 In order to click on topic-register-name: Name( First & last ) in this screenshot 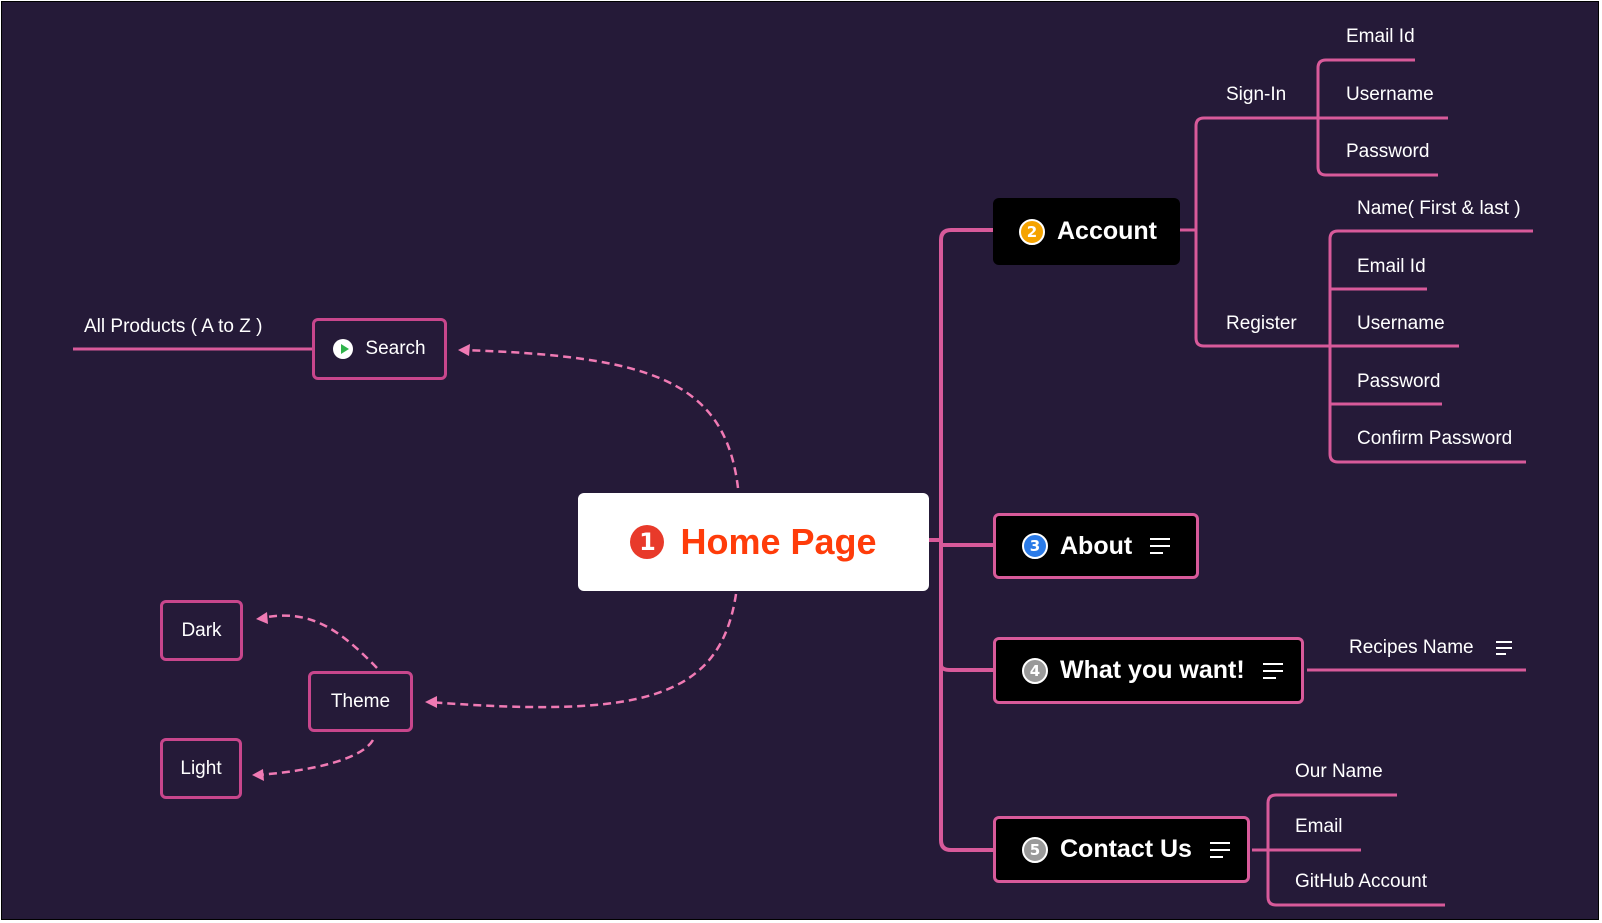, I will do `click(1439, 209)`.